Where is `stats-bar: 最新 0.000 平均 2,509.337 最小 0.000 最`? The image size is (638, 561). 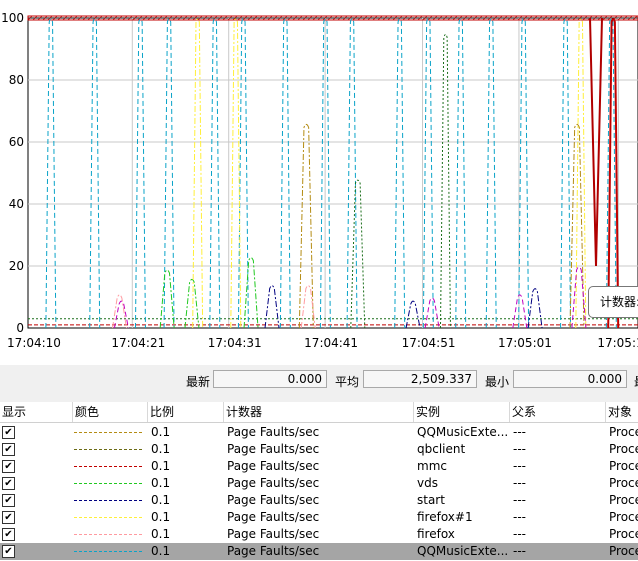
stats-bar: 最新 0.000 平均 2,509.337 最小 0.000 最 is located at coordinates (319, 381).